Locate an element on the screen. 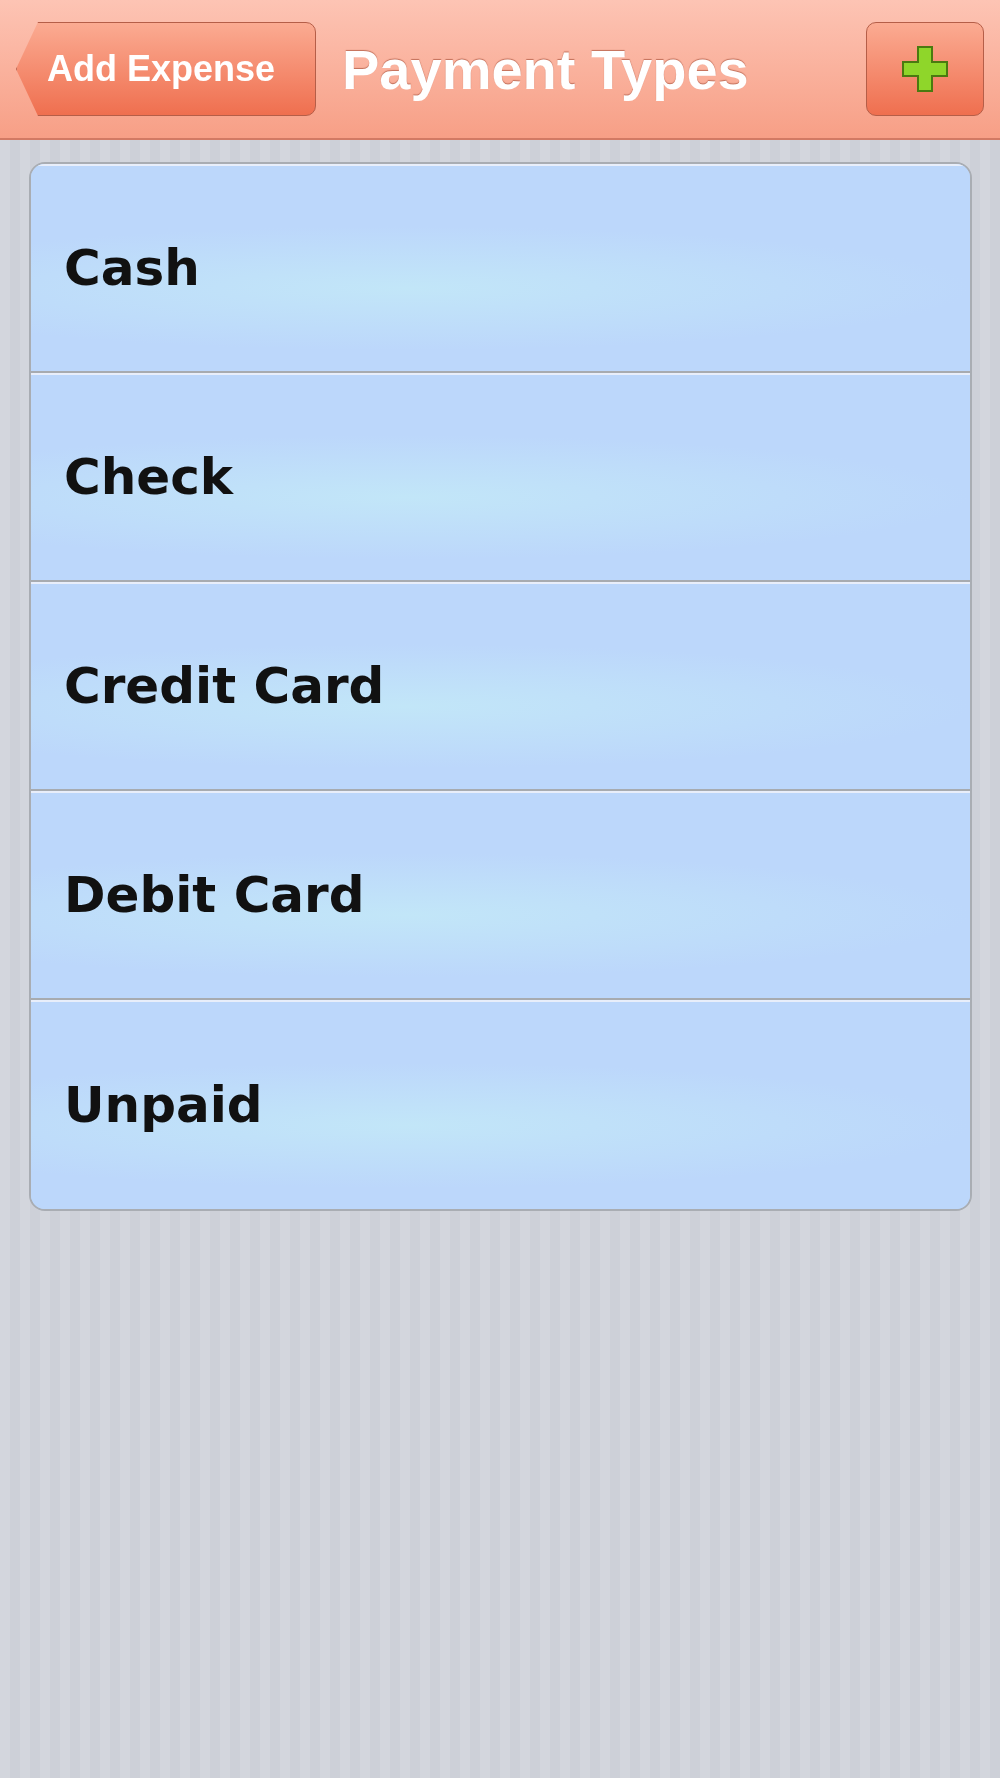 This screenshot has height=1778, width=1000. list-item: Check is located at coordinates (500, 477).